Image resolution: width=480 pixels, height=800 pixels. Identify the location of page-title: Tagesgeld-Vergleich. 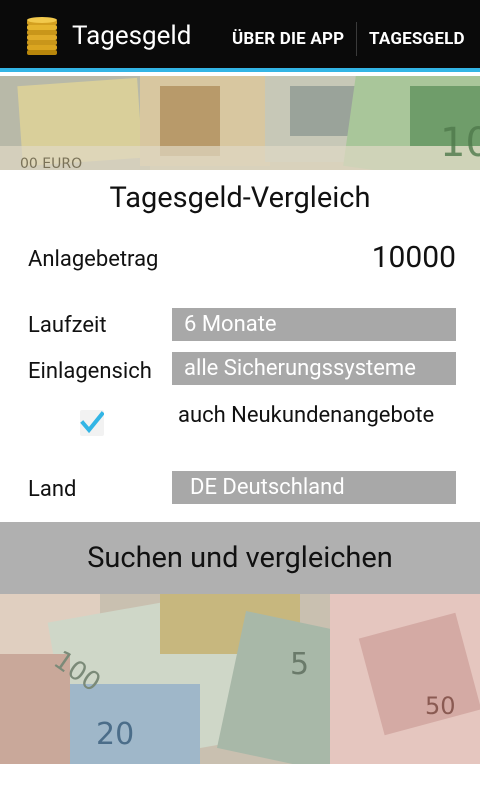
(240, 198).